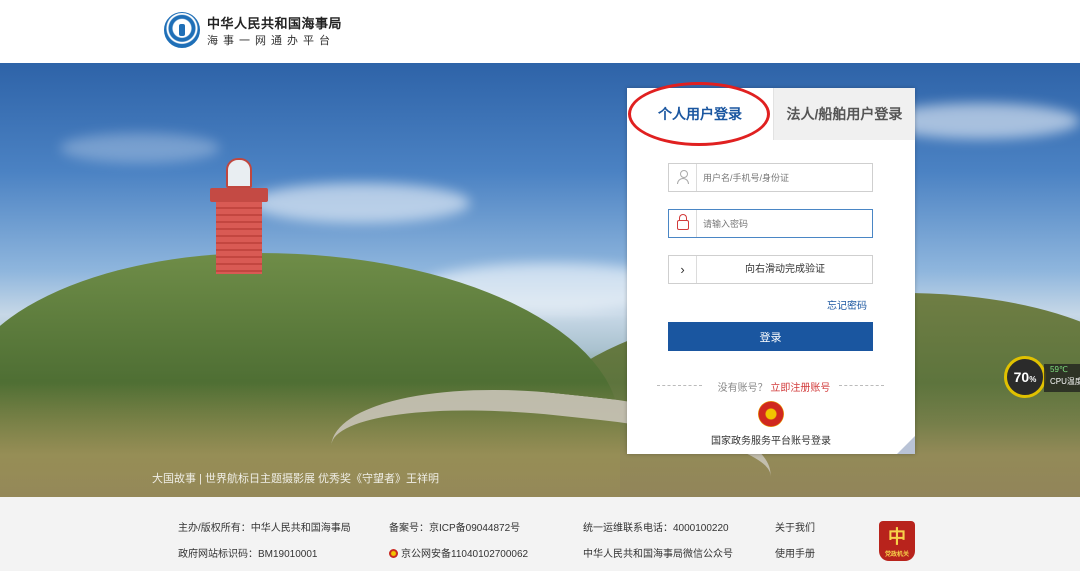 The image size is (1080, 571). What do you see at coordinates (1059, 369) in the screenshot?
I see `cpu-temperature: 59℃` at bounding box center [1059, 369].